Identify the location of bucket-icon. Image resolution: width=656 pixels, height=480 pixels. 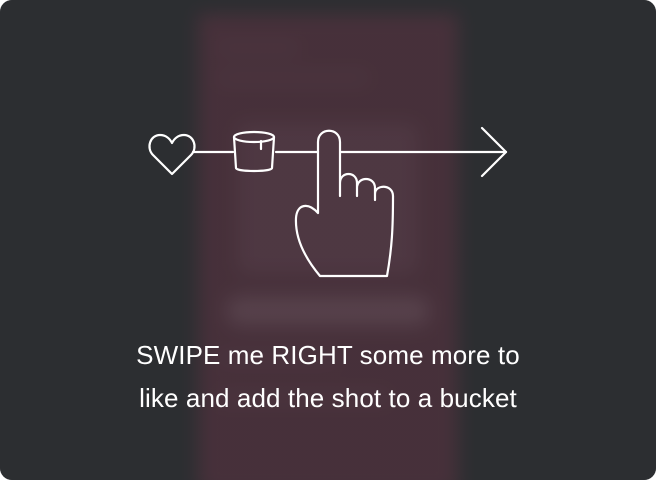
(254, 151).